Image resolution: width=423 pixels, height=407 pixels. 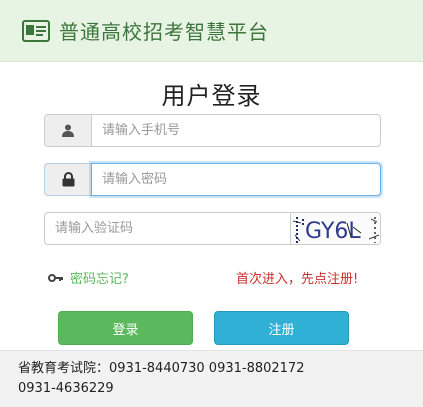 I want to click on lock-icon, so click(x=67, y=179).